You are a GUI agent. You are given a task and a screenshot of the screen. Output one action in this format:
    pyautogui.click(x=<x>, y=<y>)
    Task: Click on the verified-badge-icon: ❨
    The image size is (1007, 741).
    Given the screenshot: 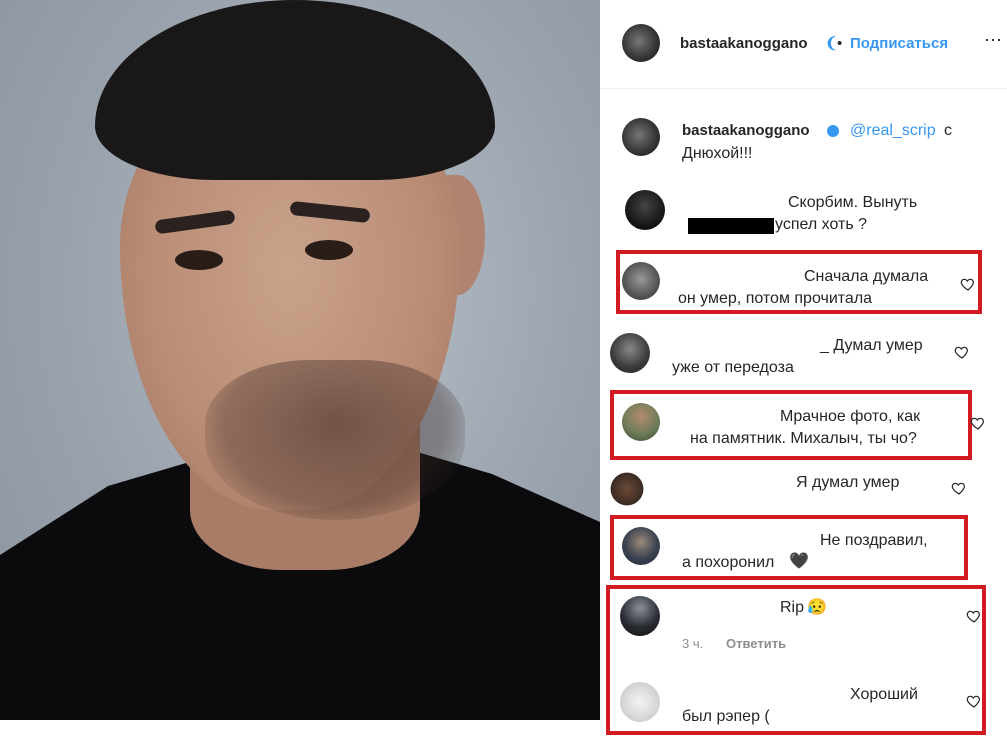 What is the action you would take?
    pyautogui.click(x=831, y=43)
    